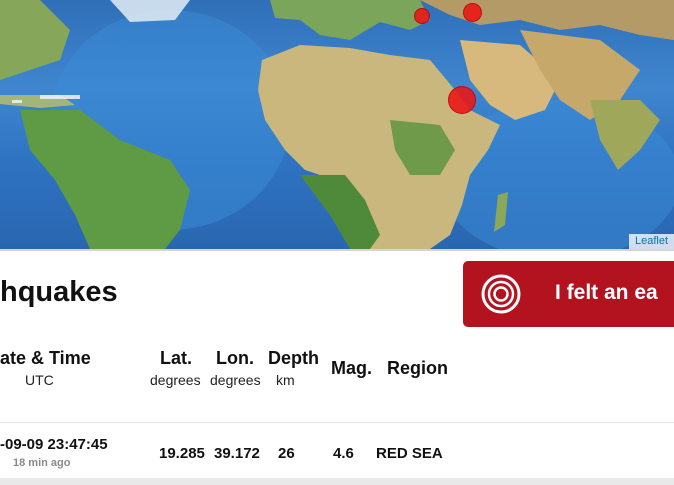 The image size is (674, 485). I want to click on cell-mag: 4.6, so click(343, 453).